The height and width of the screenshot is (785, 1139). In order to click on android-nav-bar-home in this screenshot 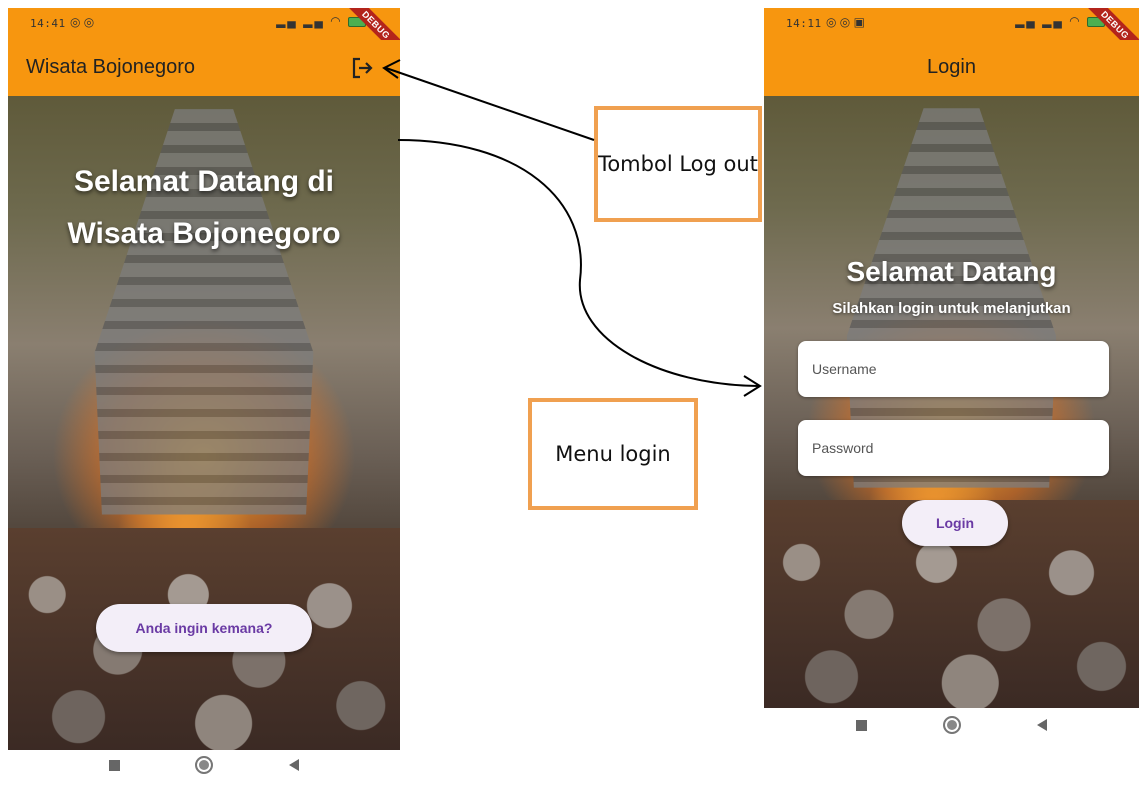, I will do `click(204, 765)`.